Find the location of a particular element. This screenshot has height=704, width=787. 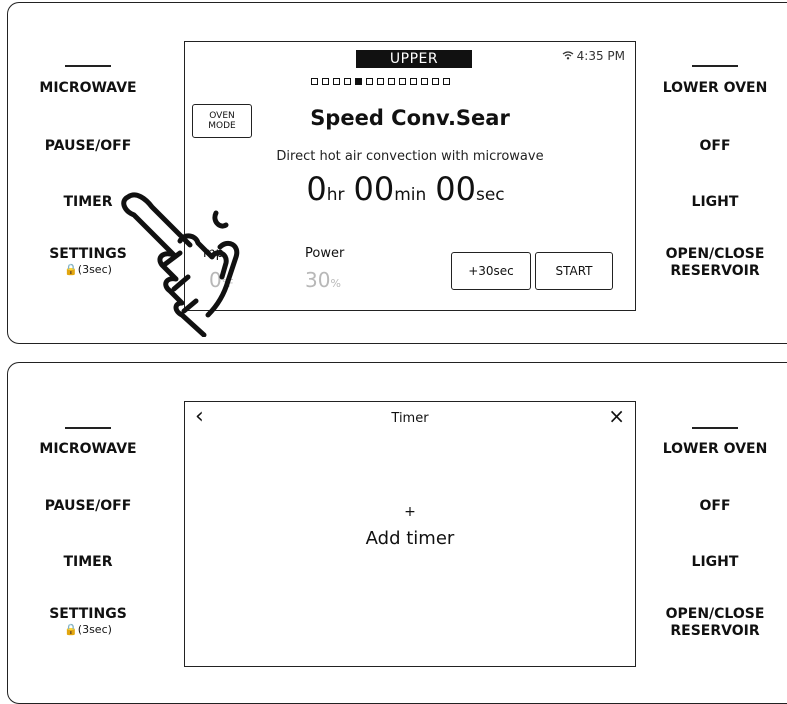

minutes-unit: min is located at coordinates (410, 195).